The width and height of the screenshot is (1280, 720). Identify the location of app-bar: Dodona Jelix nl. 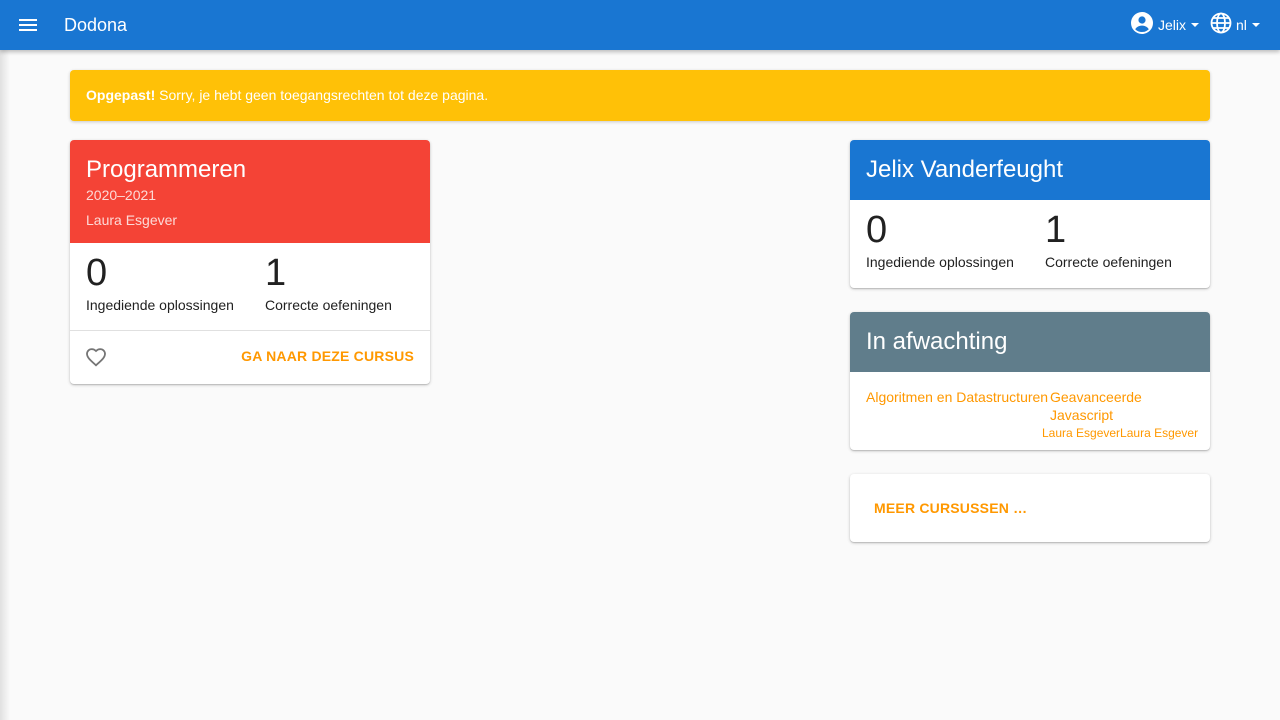
(640, 25).